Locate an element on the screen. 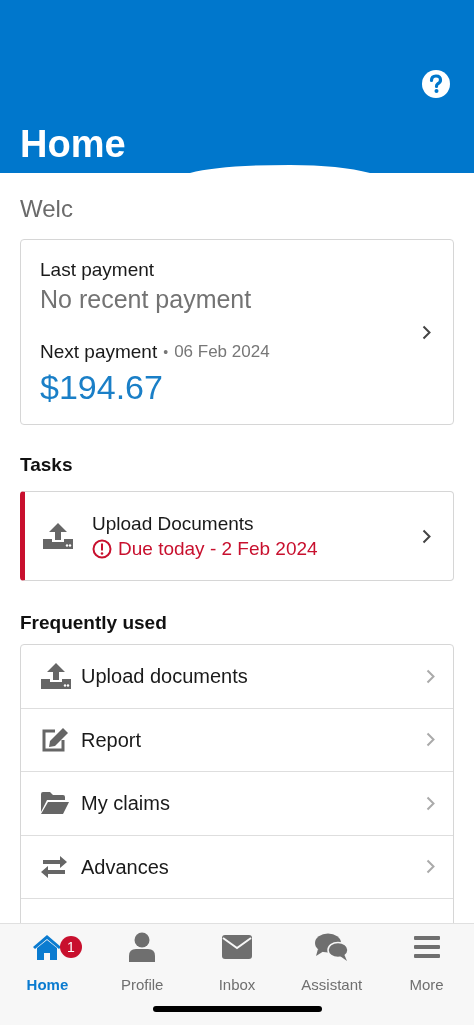 Image resolution: width=474 pixels, height=1025 pixels. tab-item: Inbox is located at coordinates (237, 962).